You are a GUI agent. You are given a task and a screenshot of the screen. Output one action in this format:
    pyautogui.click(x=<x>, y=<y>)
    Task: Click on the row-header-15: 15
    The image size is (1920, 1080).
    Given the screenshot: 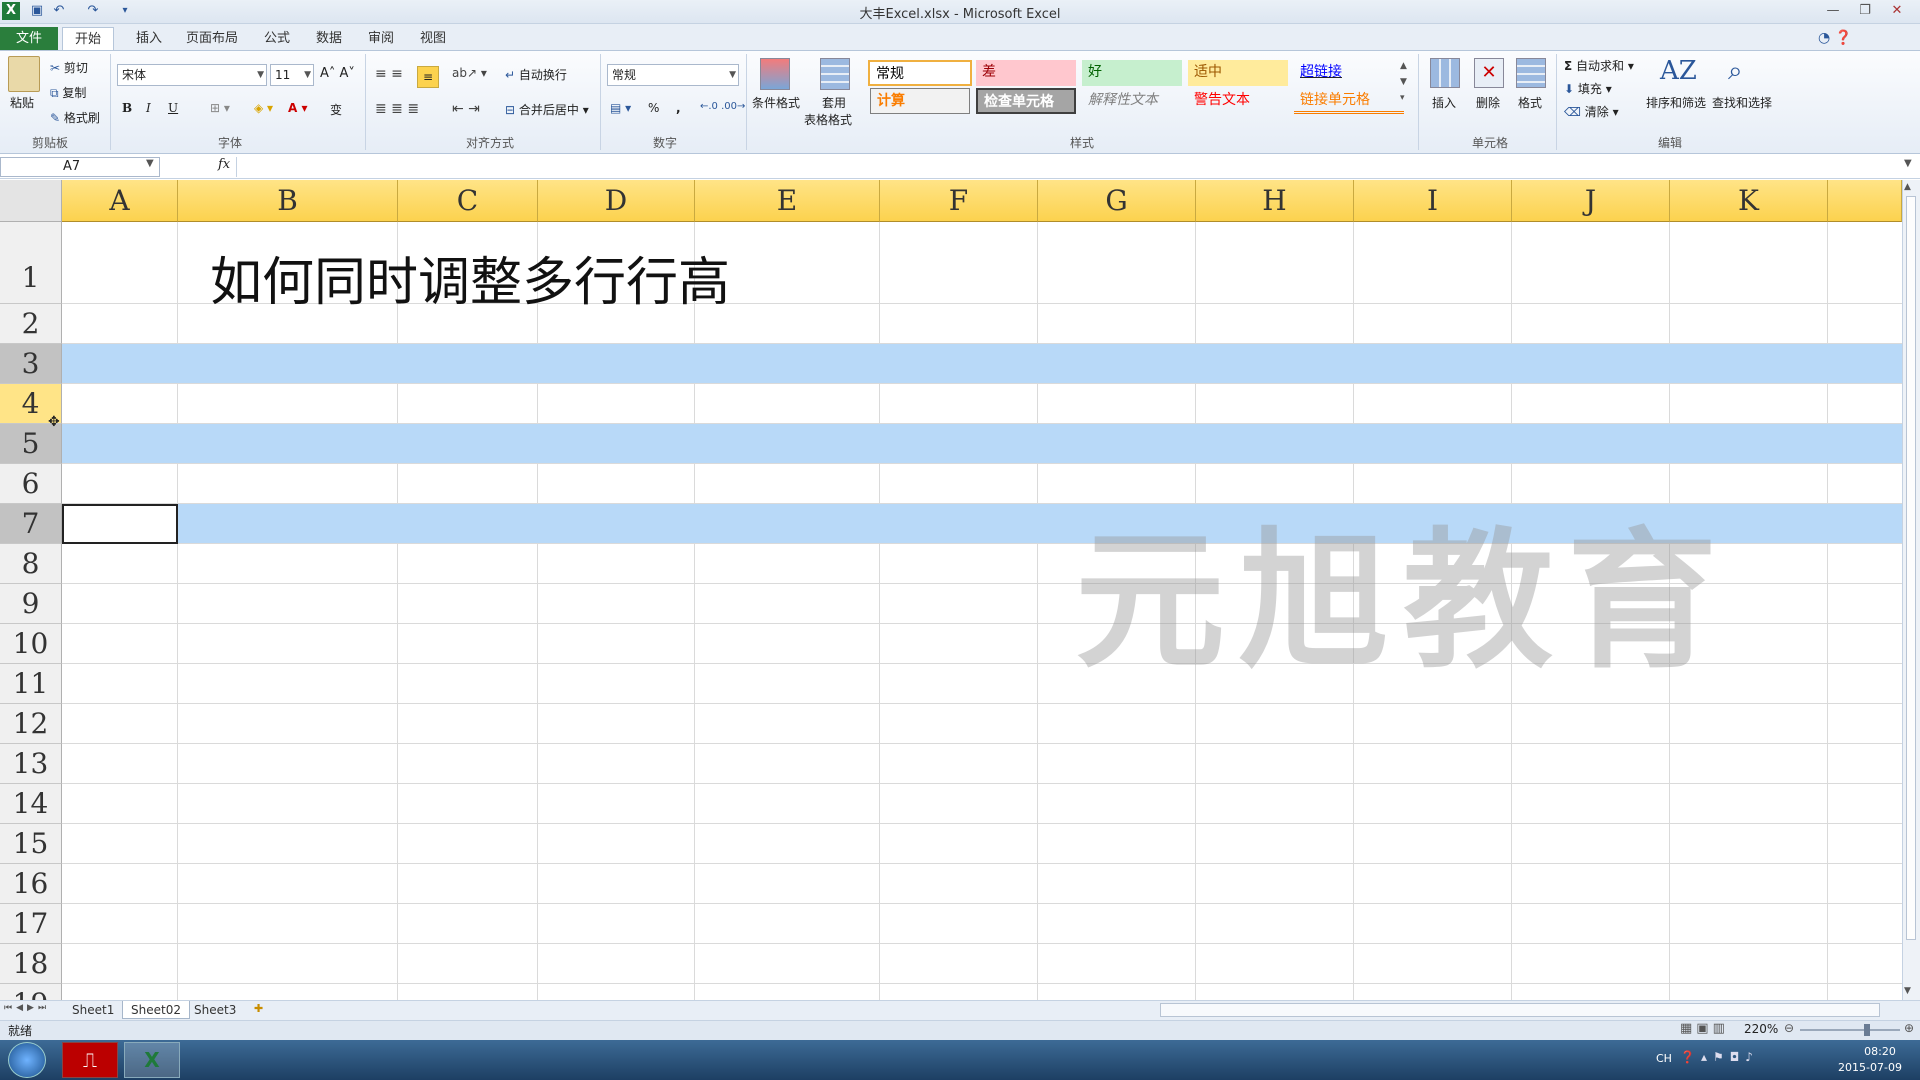 What is the action you would take?
    pyautogui.click(x=31, y=844)
    